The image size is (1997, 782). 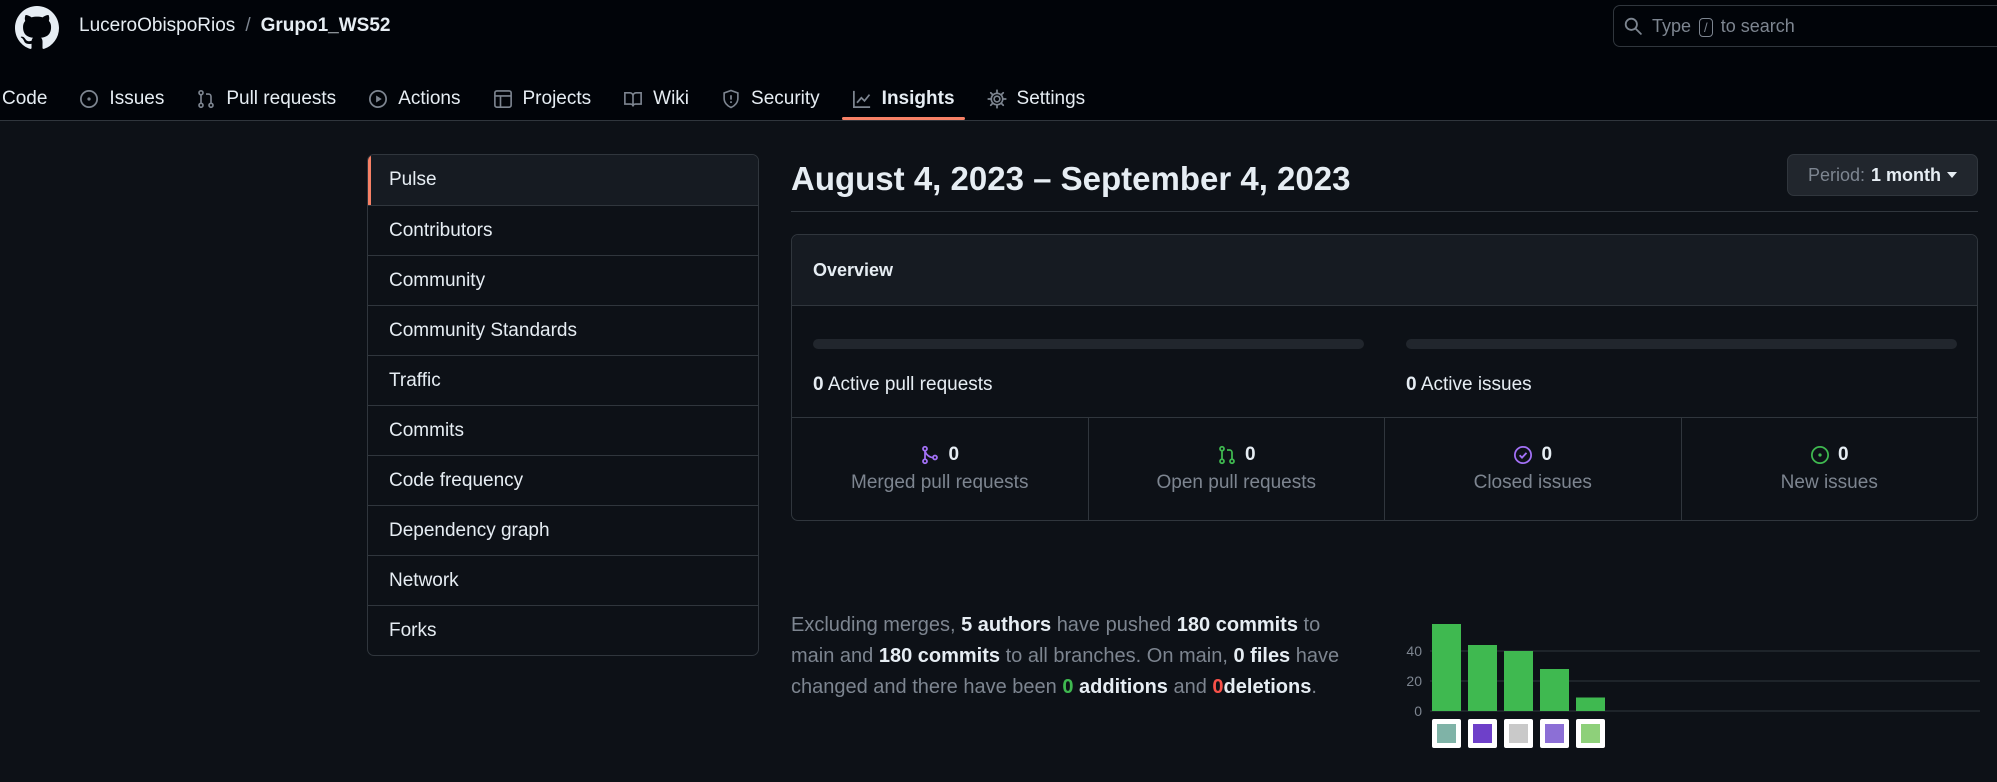 What do you see at coordinates (1633, 26) in the screenshot?
I see `search-icon` at bounding box center [1633, 26].